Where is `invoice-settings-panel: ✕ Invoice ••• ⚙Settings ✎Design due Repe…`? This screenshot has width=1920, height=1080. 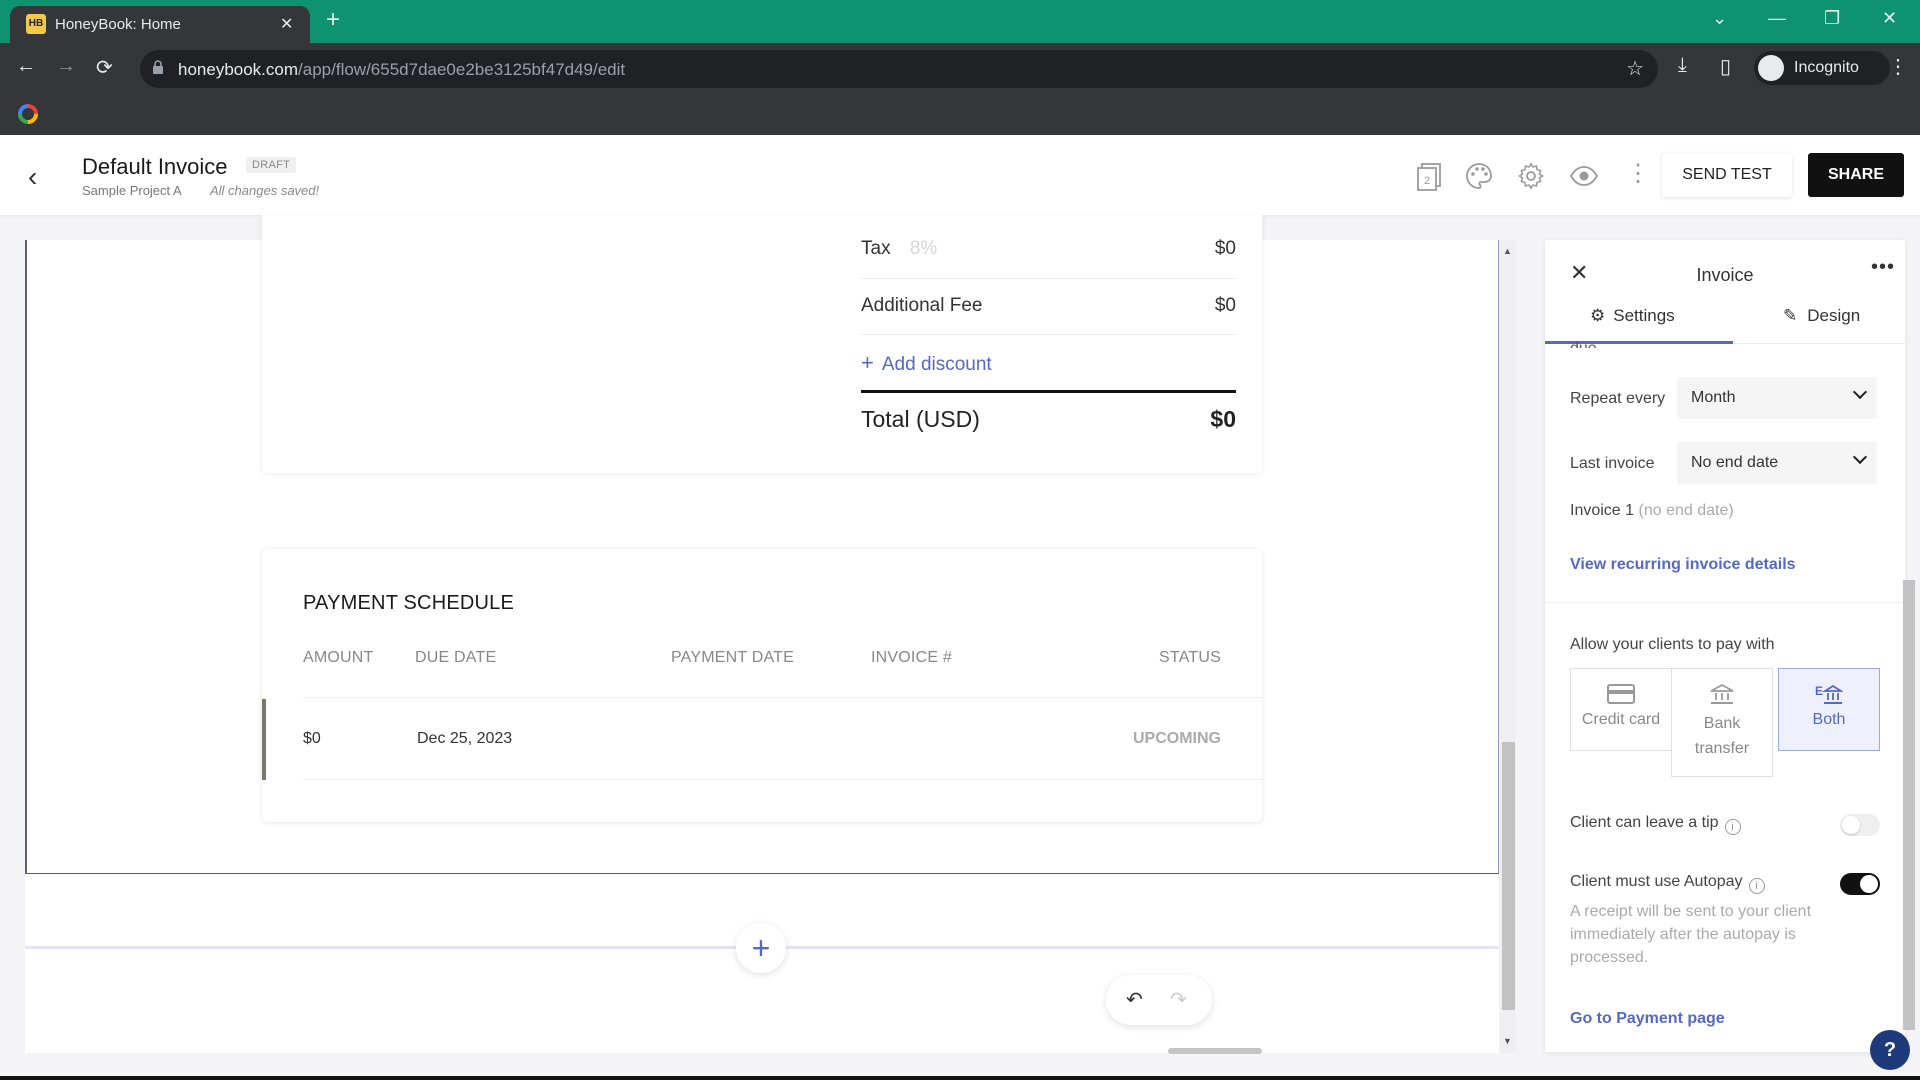 invoice-settings-panel: ✕ Invoice ••• ⚙Settings ✎Design due Repe… is located at coordinates (1725, 646).